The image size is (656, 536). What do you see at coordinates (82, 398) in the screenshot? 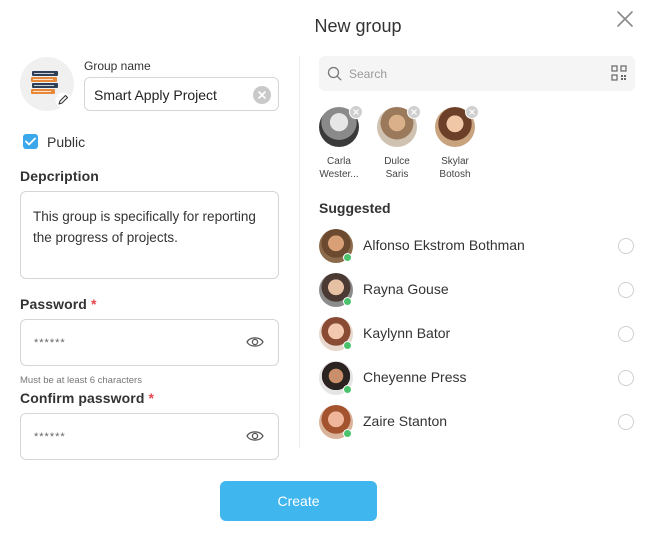
I see `confirm-password-label-text: Confirm password` at bounding box center [82, 398].